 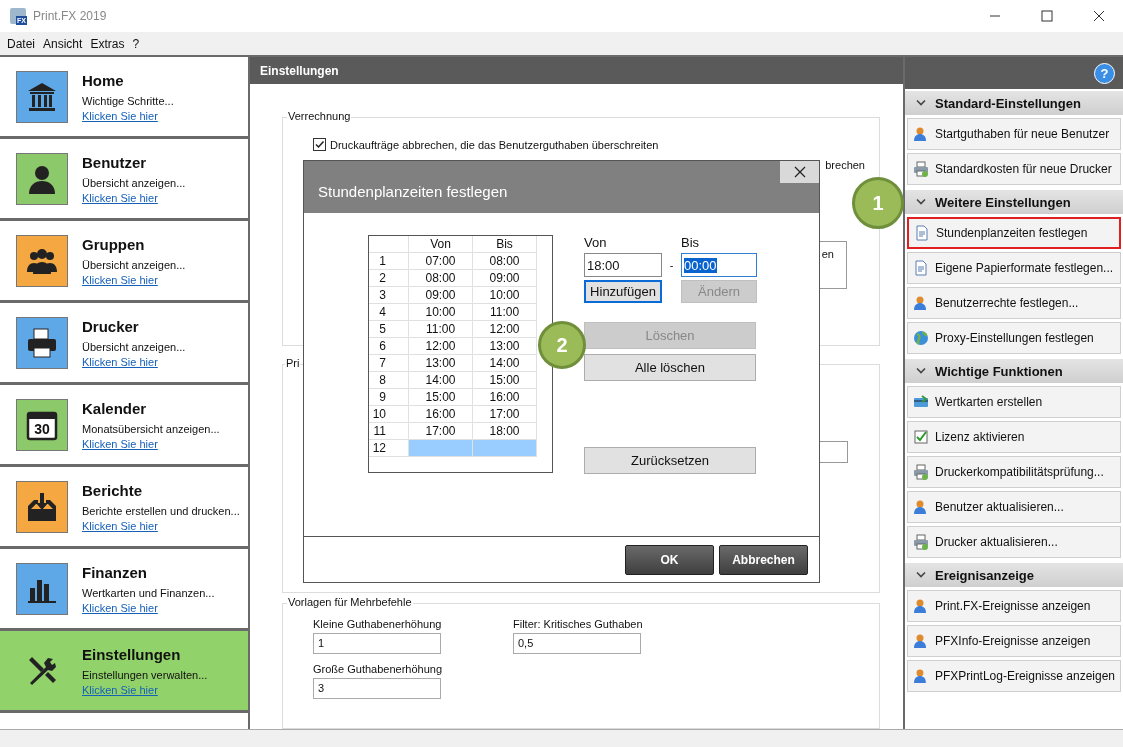 What do you see at coordinates (136, 43) in the screenshot?
I see `menu-item: ?` at bounding box center [136, 43].